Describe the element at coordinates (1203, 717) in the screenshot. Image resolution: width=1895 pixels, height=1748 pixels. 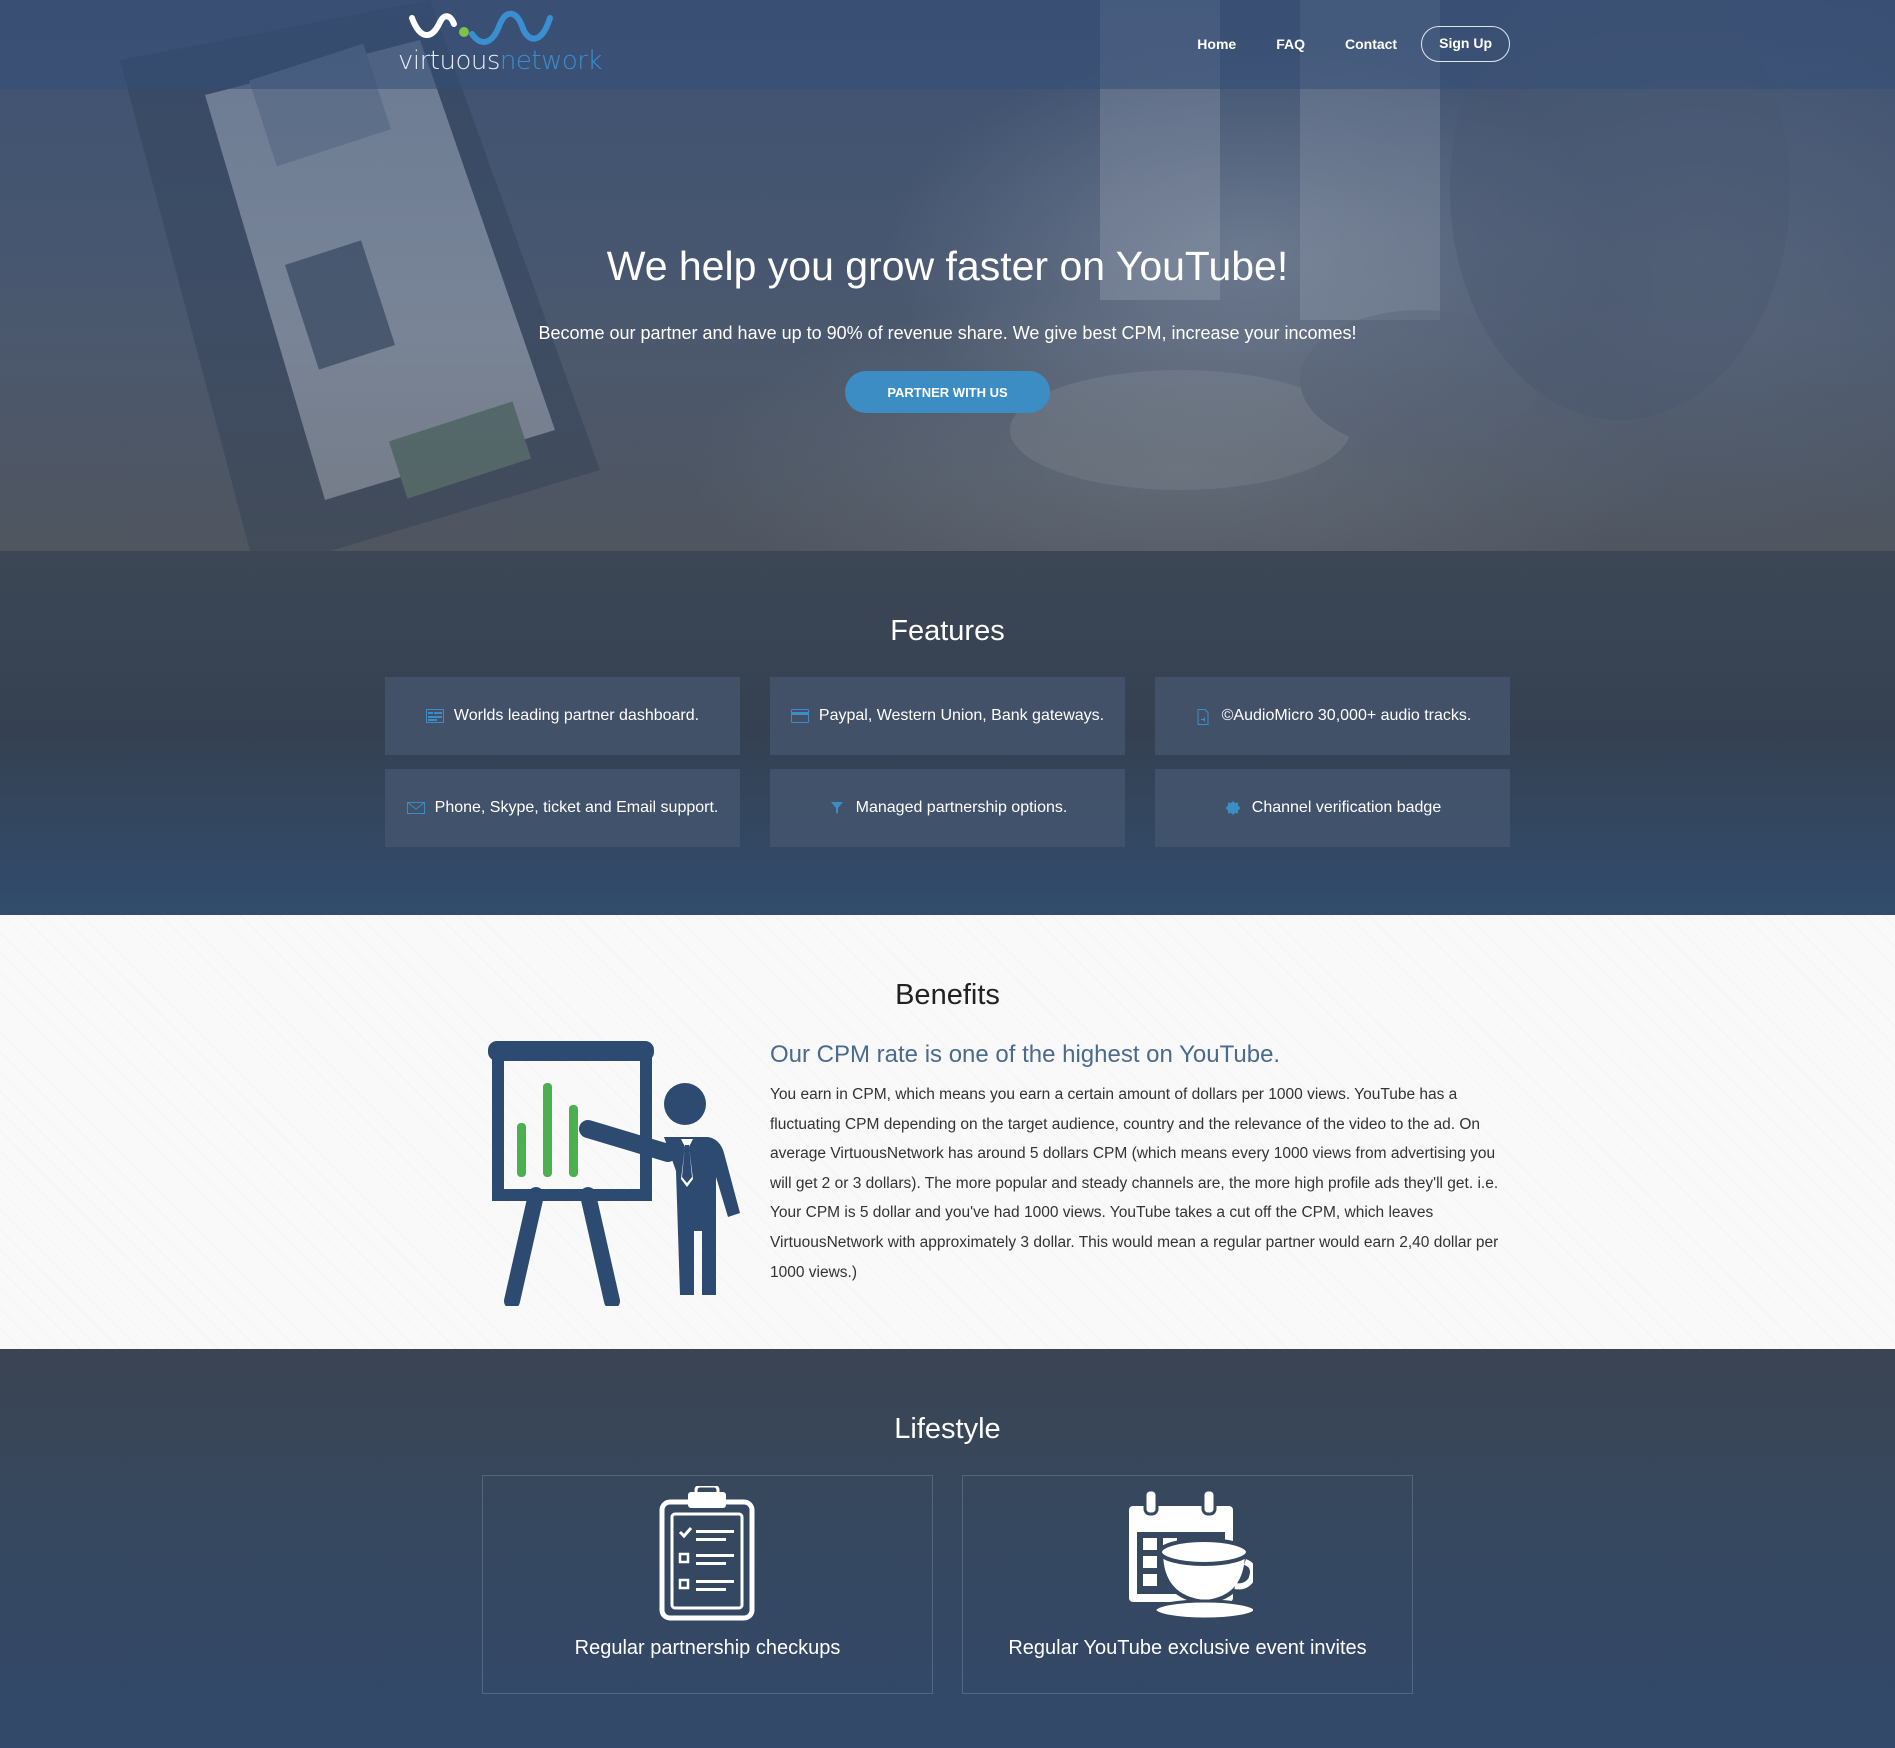
I see `audio-file-icon` at that location.